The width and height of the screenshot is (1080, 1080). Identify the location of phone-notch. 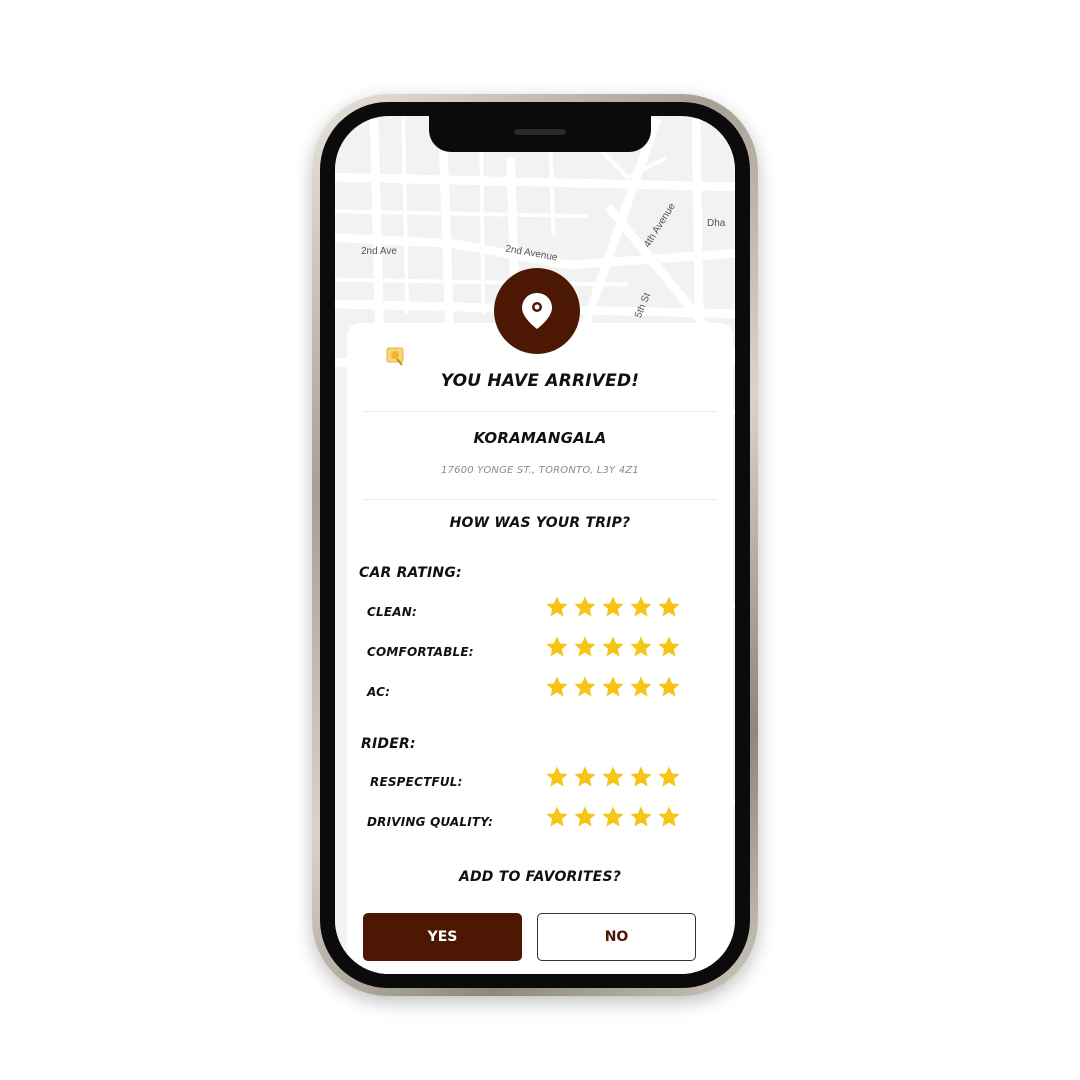
(540, 134).